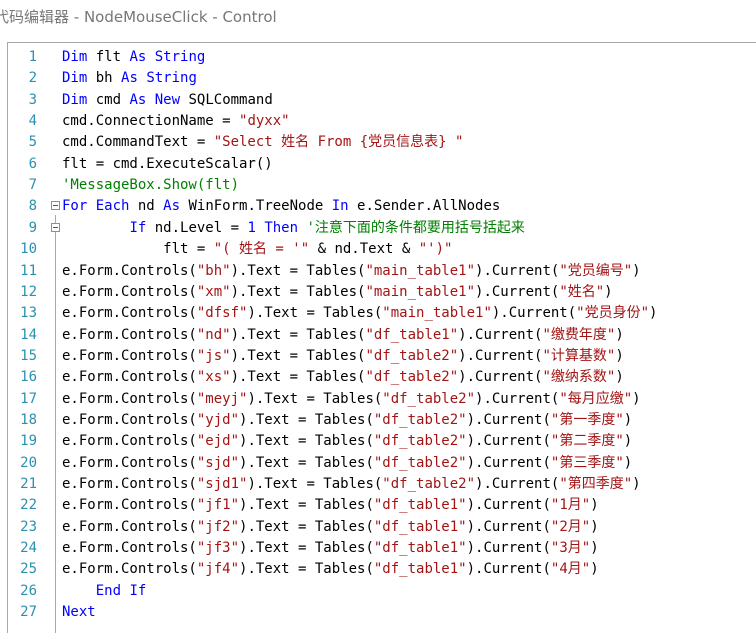 The height and width of the screenshot is (633, 756). I want to click on code-line: 9 If nd.Level = 1 Then '注意下面的条件都要用括号括起来, so click(382, 228).